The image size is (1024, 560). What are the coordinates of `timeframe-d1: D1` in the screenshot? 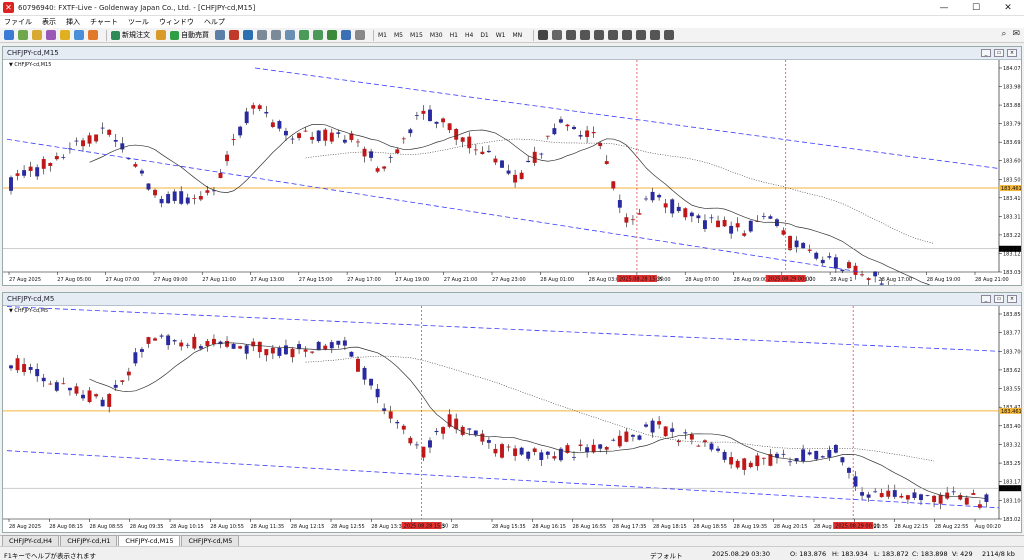 It's located at (484, 35).